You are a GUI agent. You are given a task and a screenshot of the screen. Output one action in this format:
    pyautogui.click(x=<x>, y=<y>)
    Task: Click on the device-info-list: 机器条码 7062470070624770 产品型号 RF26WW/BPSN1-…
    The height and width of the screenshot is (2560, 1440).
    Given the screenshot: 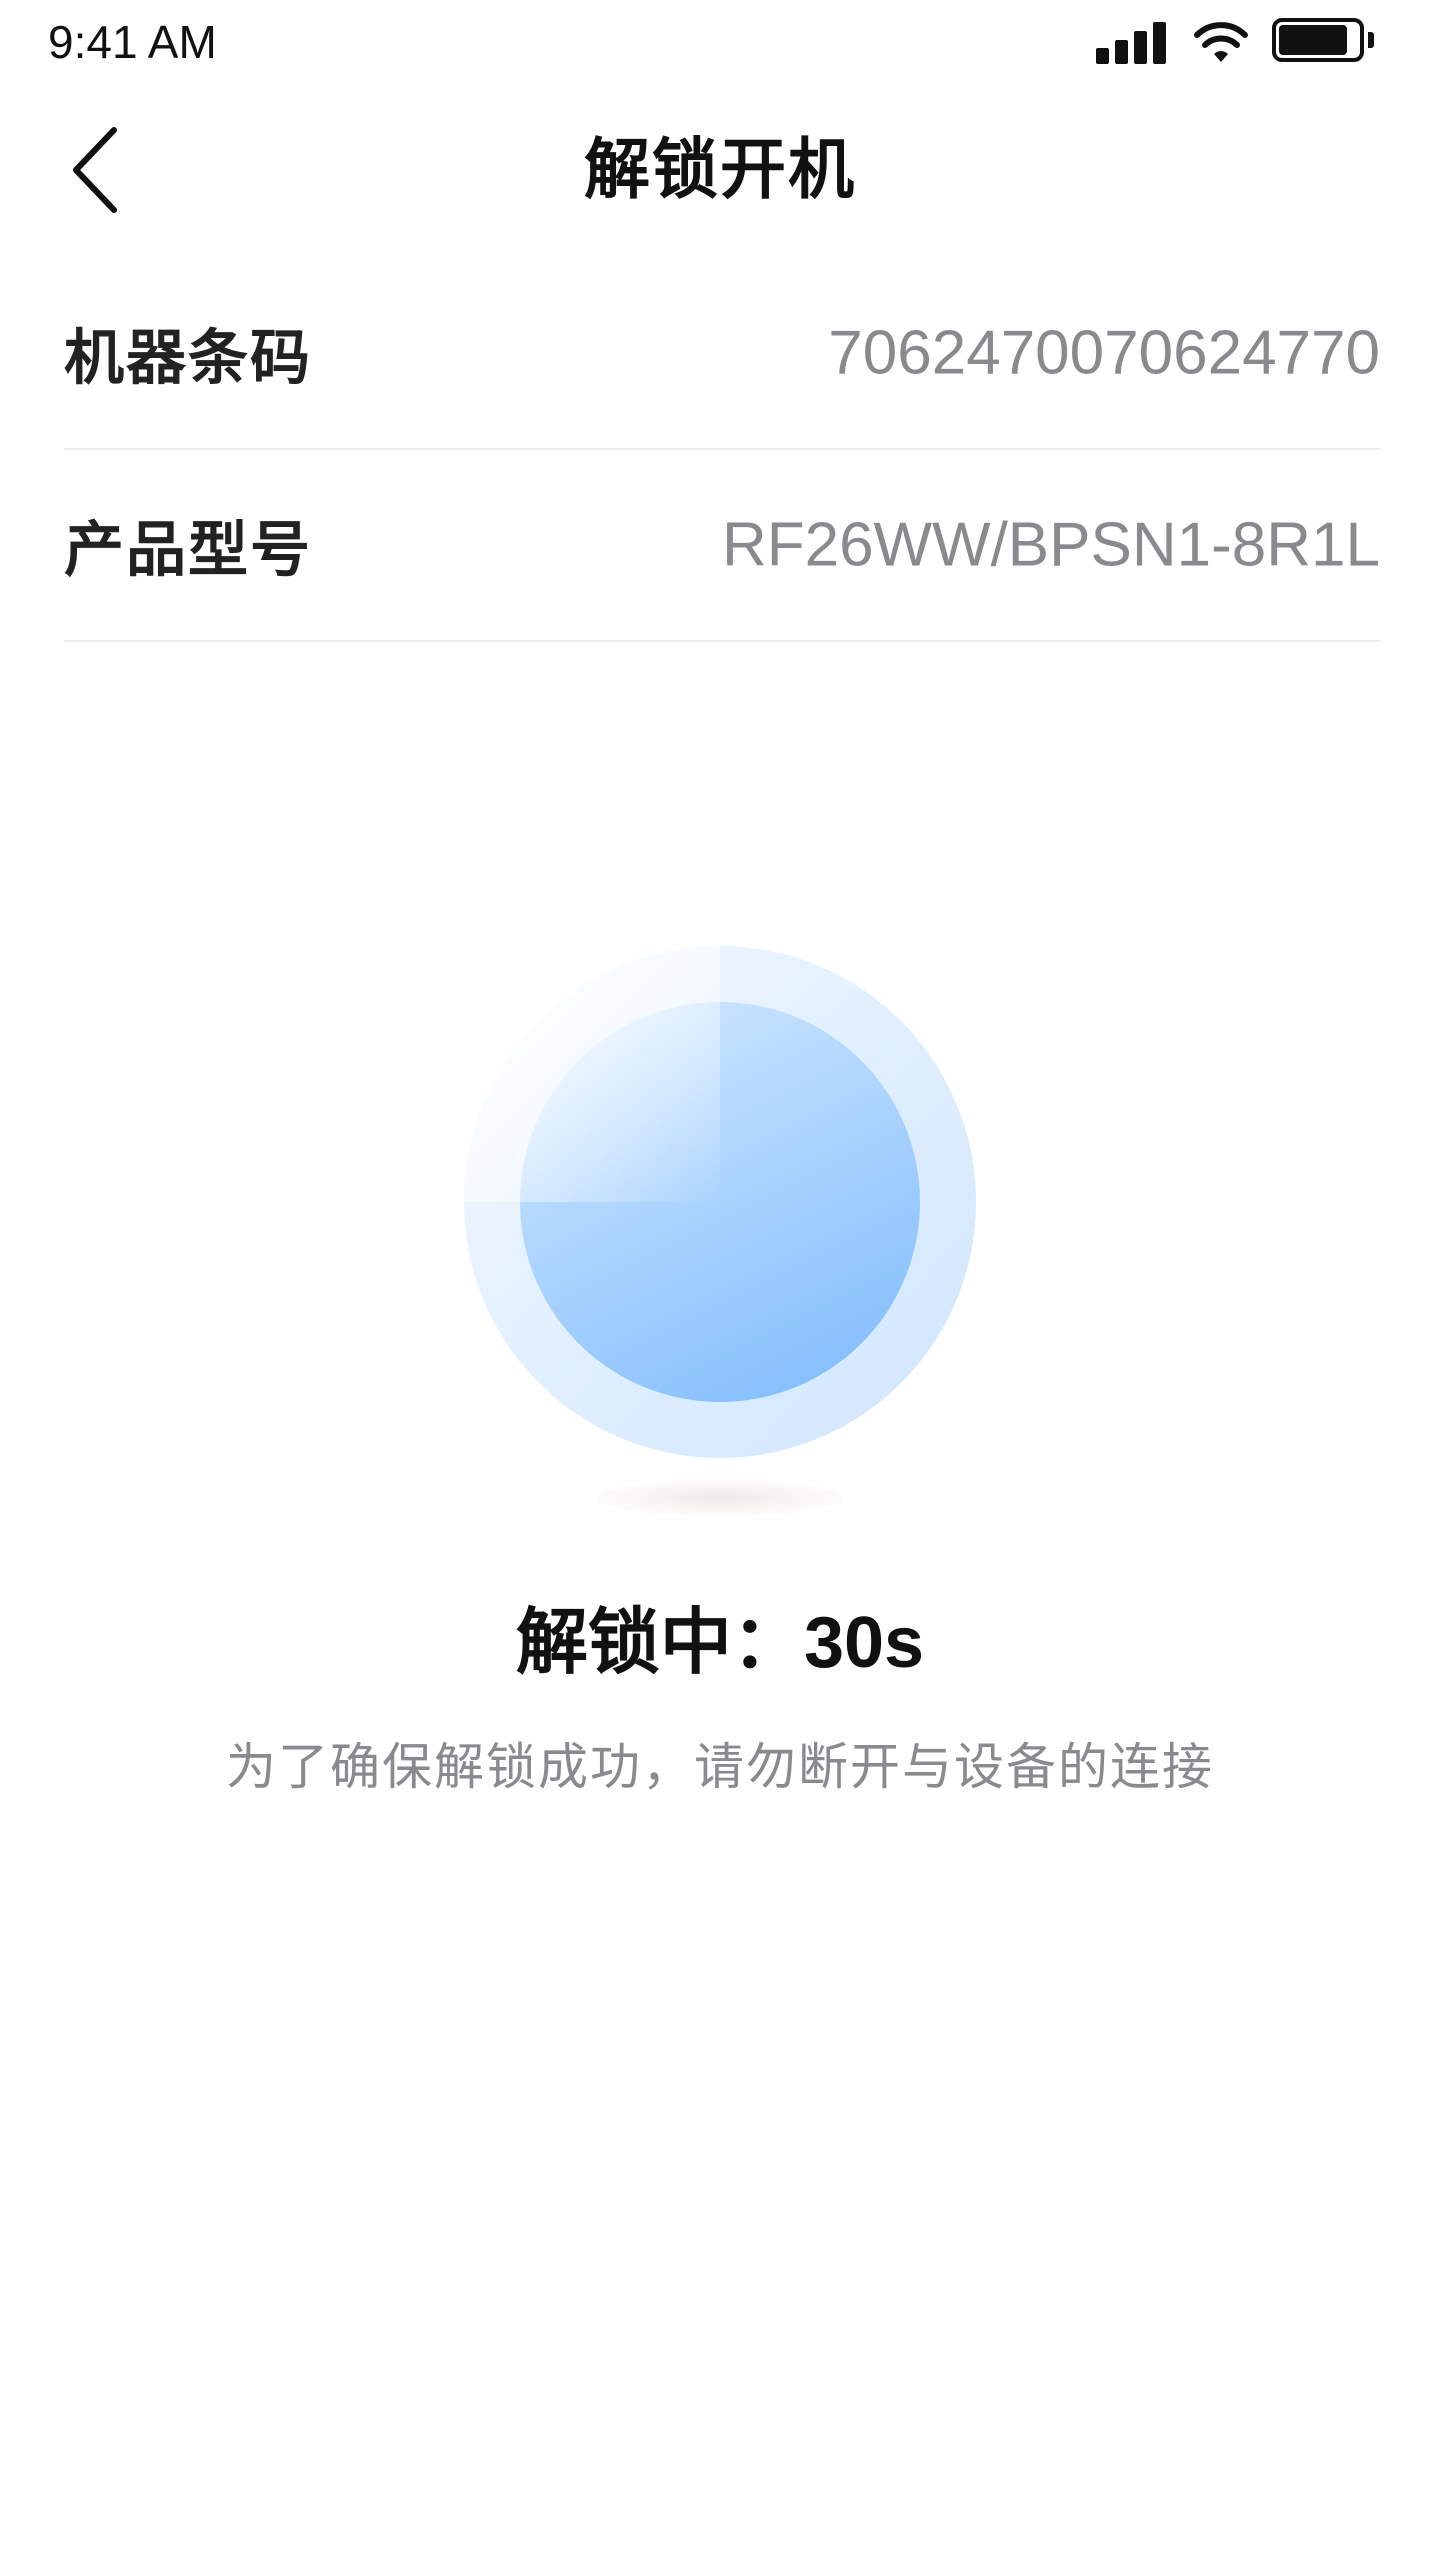 What is the action you would take?
    pyautogui.click(x=722, y=450)
    